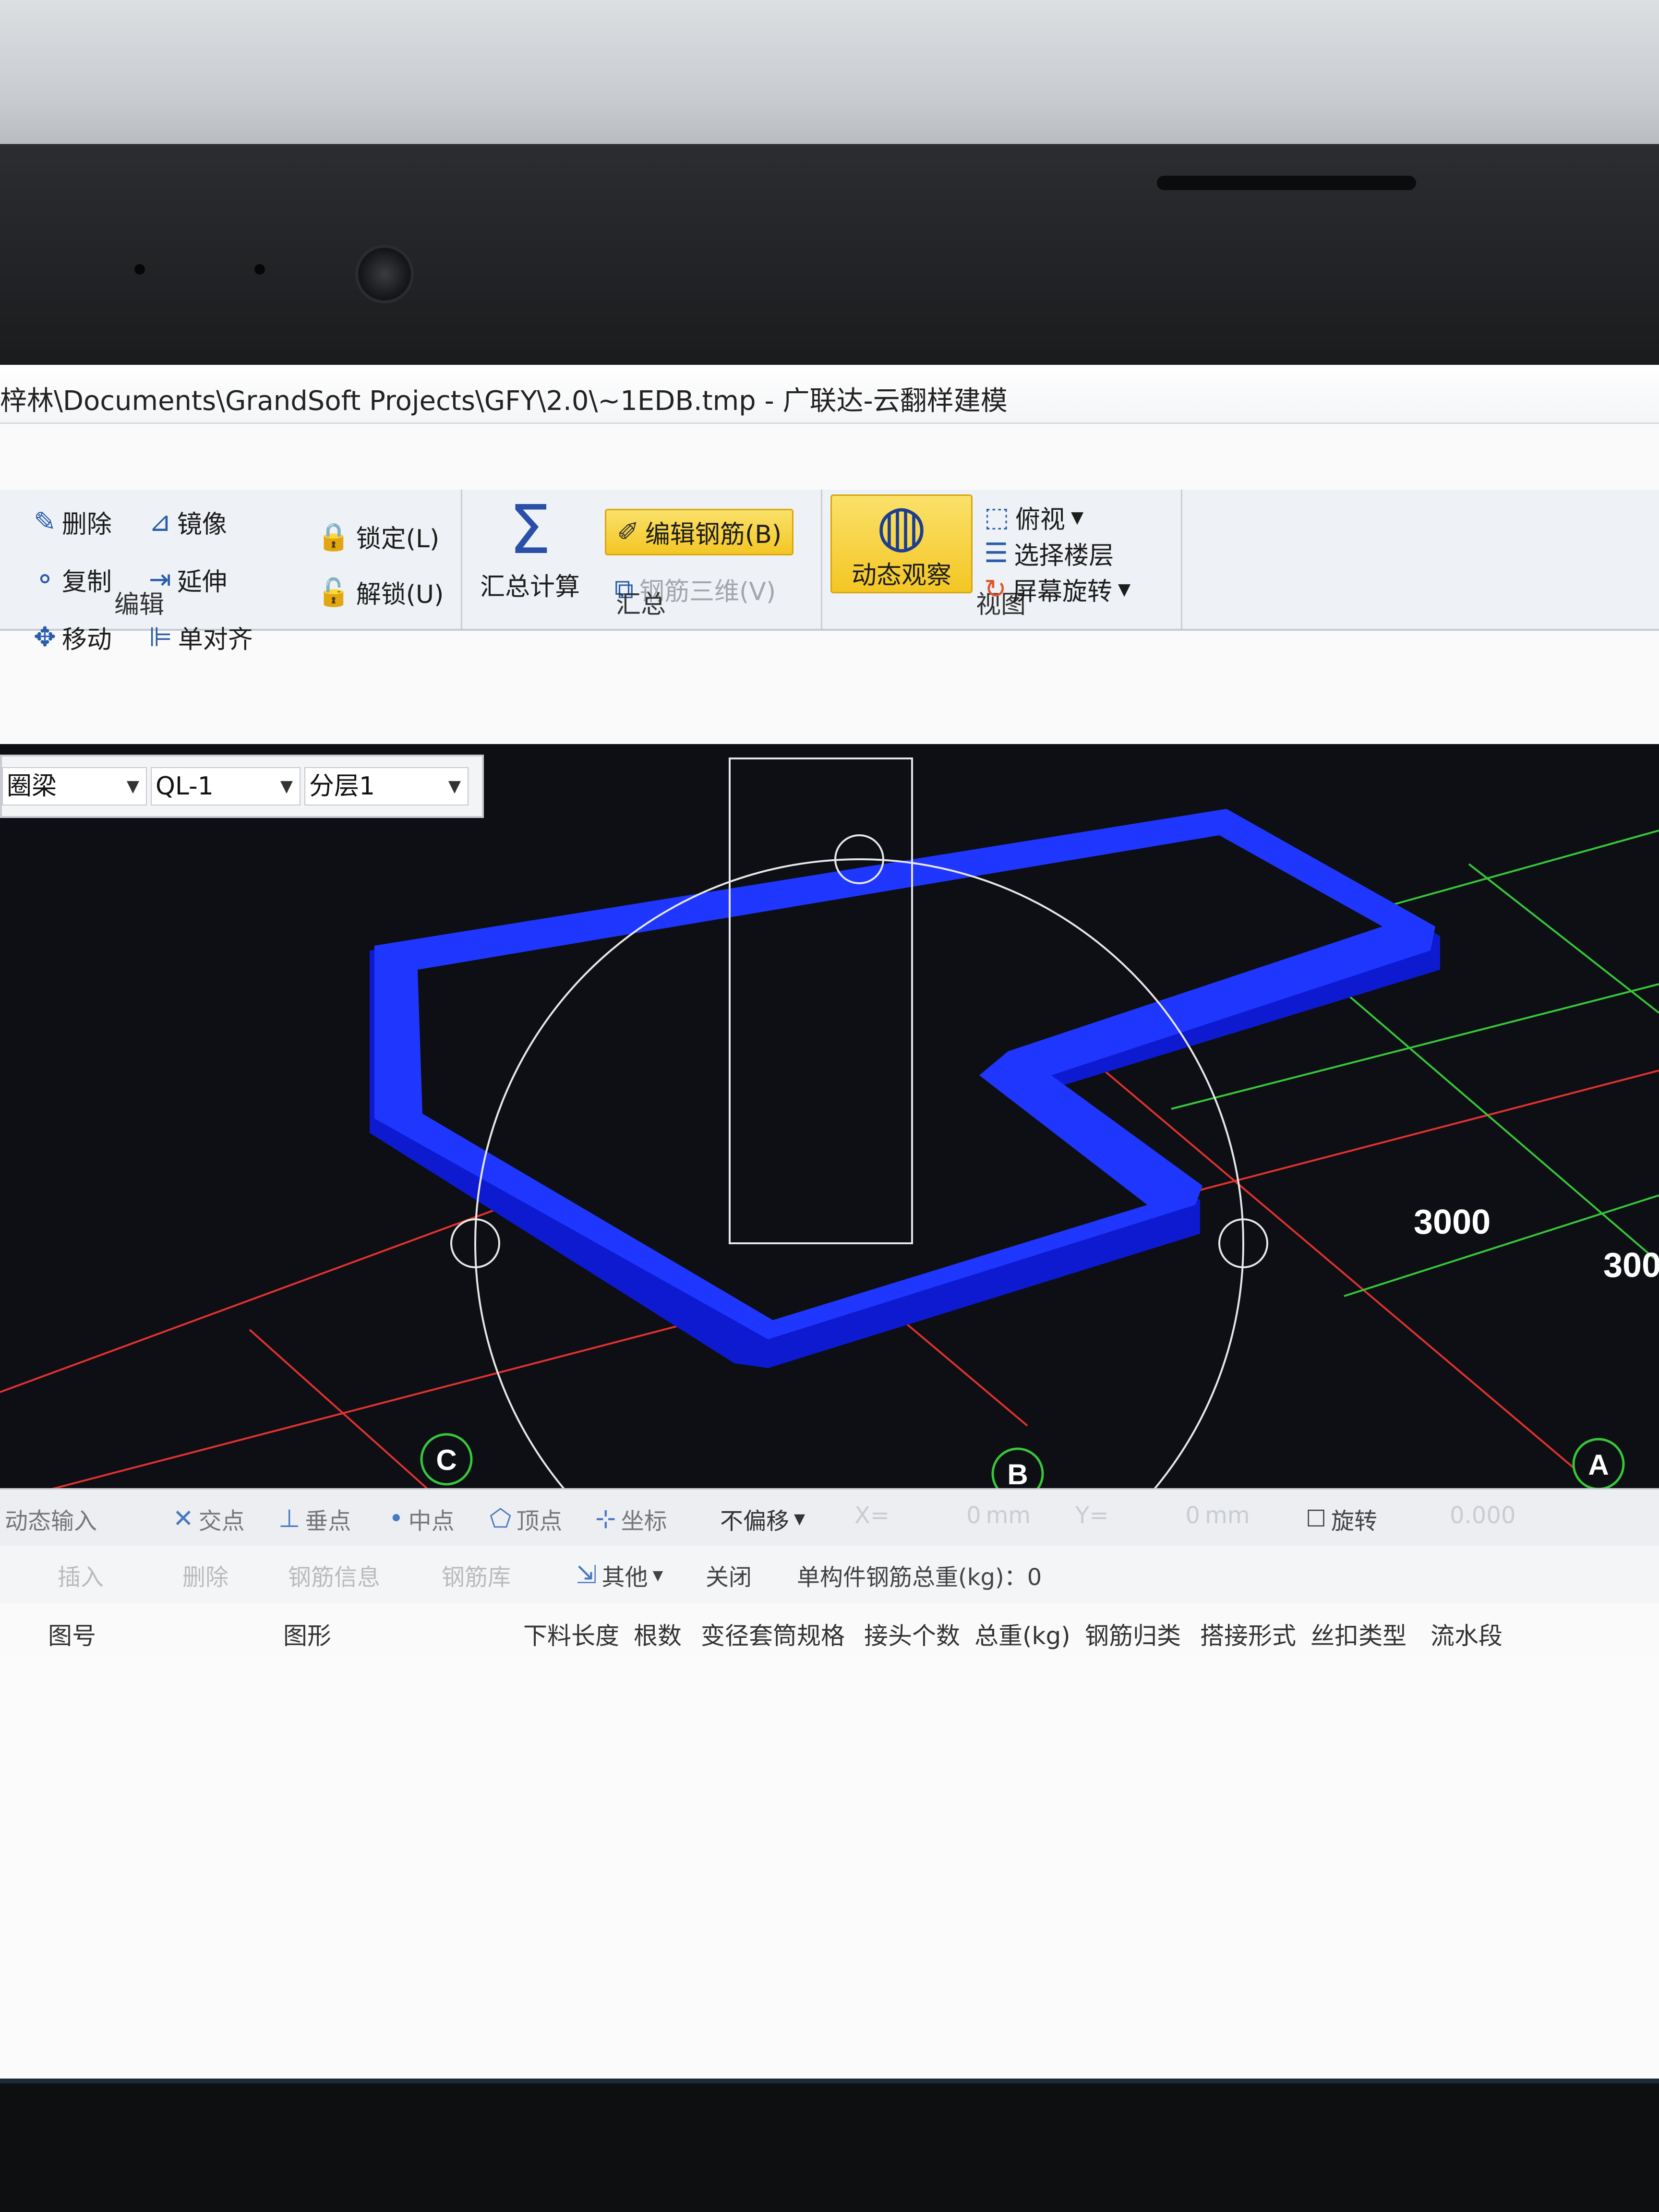 The height and width of the screenshot is (2212, 1659). Describe the element at coordinates (943, 1516) in the screenshot. I see `x-field: X= 0 mm` at that location.